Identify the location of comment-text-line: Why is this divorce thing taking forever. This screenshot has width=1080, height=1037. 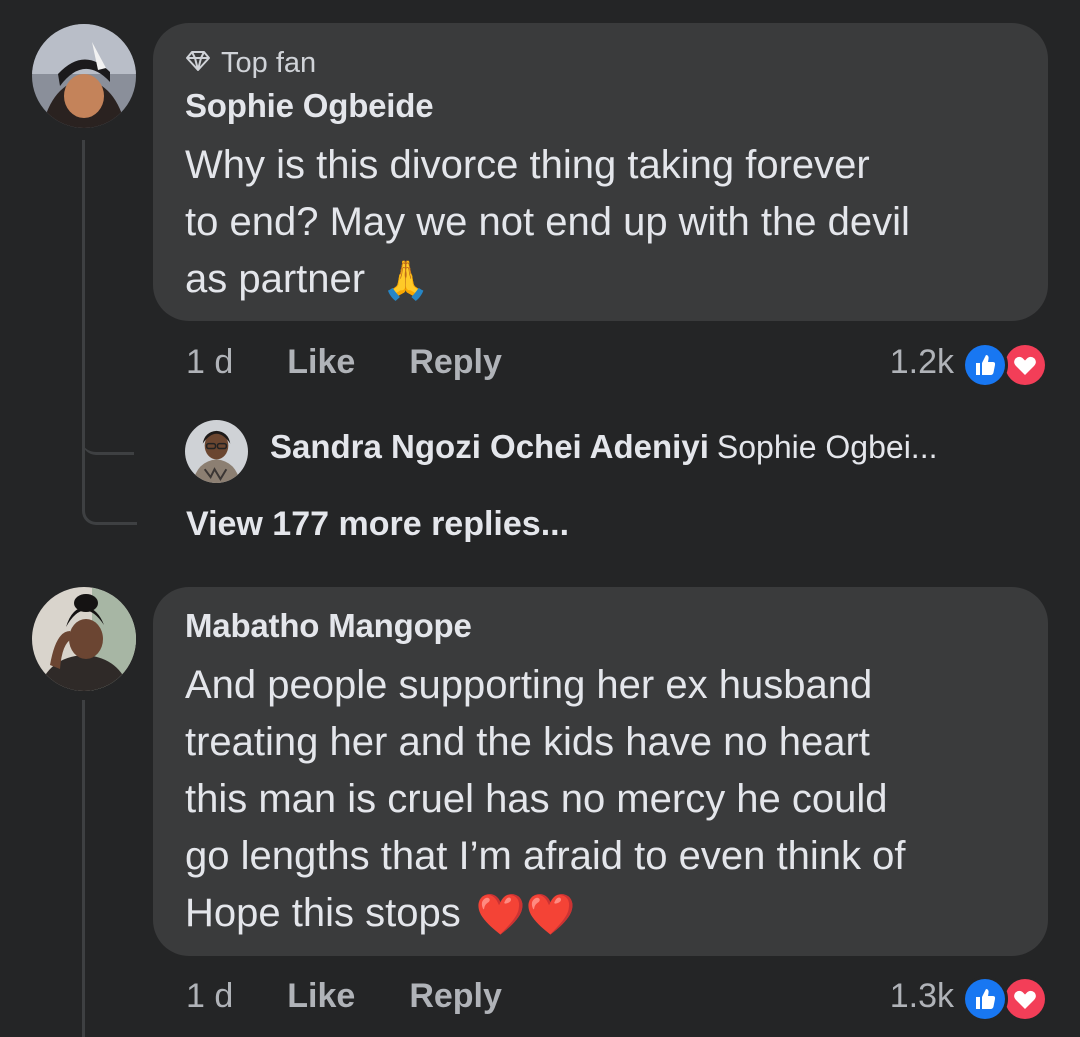
(527, 165).